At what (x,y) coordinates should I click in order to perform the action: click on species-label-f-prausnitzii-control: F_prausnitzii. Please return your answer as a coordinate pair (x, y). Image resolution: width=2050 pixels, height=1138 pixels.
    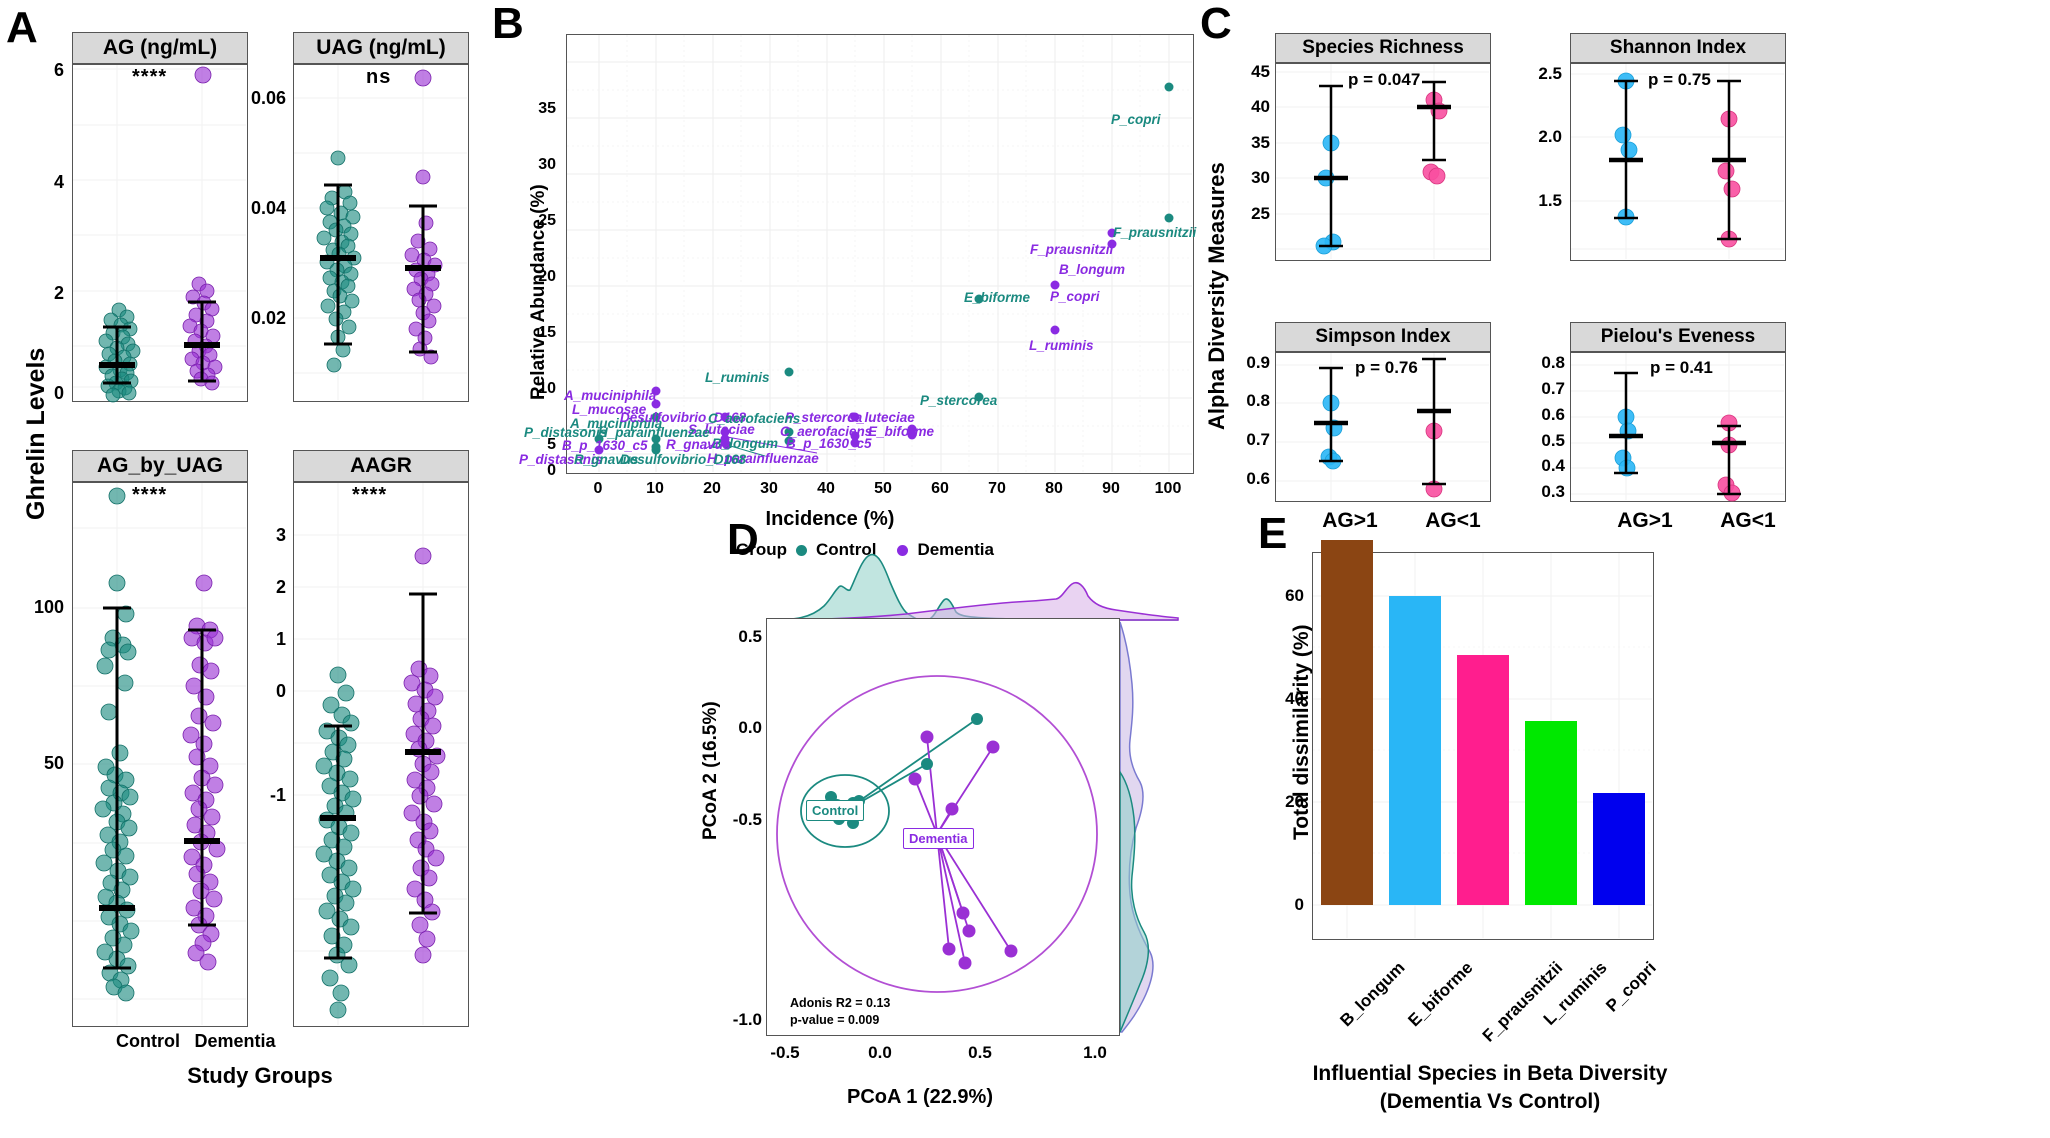
    Looking at the image, I should click on (1155, 232).